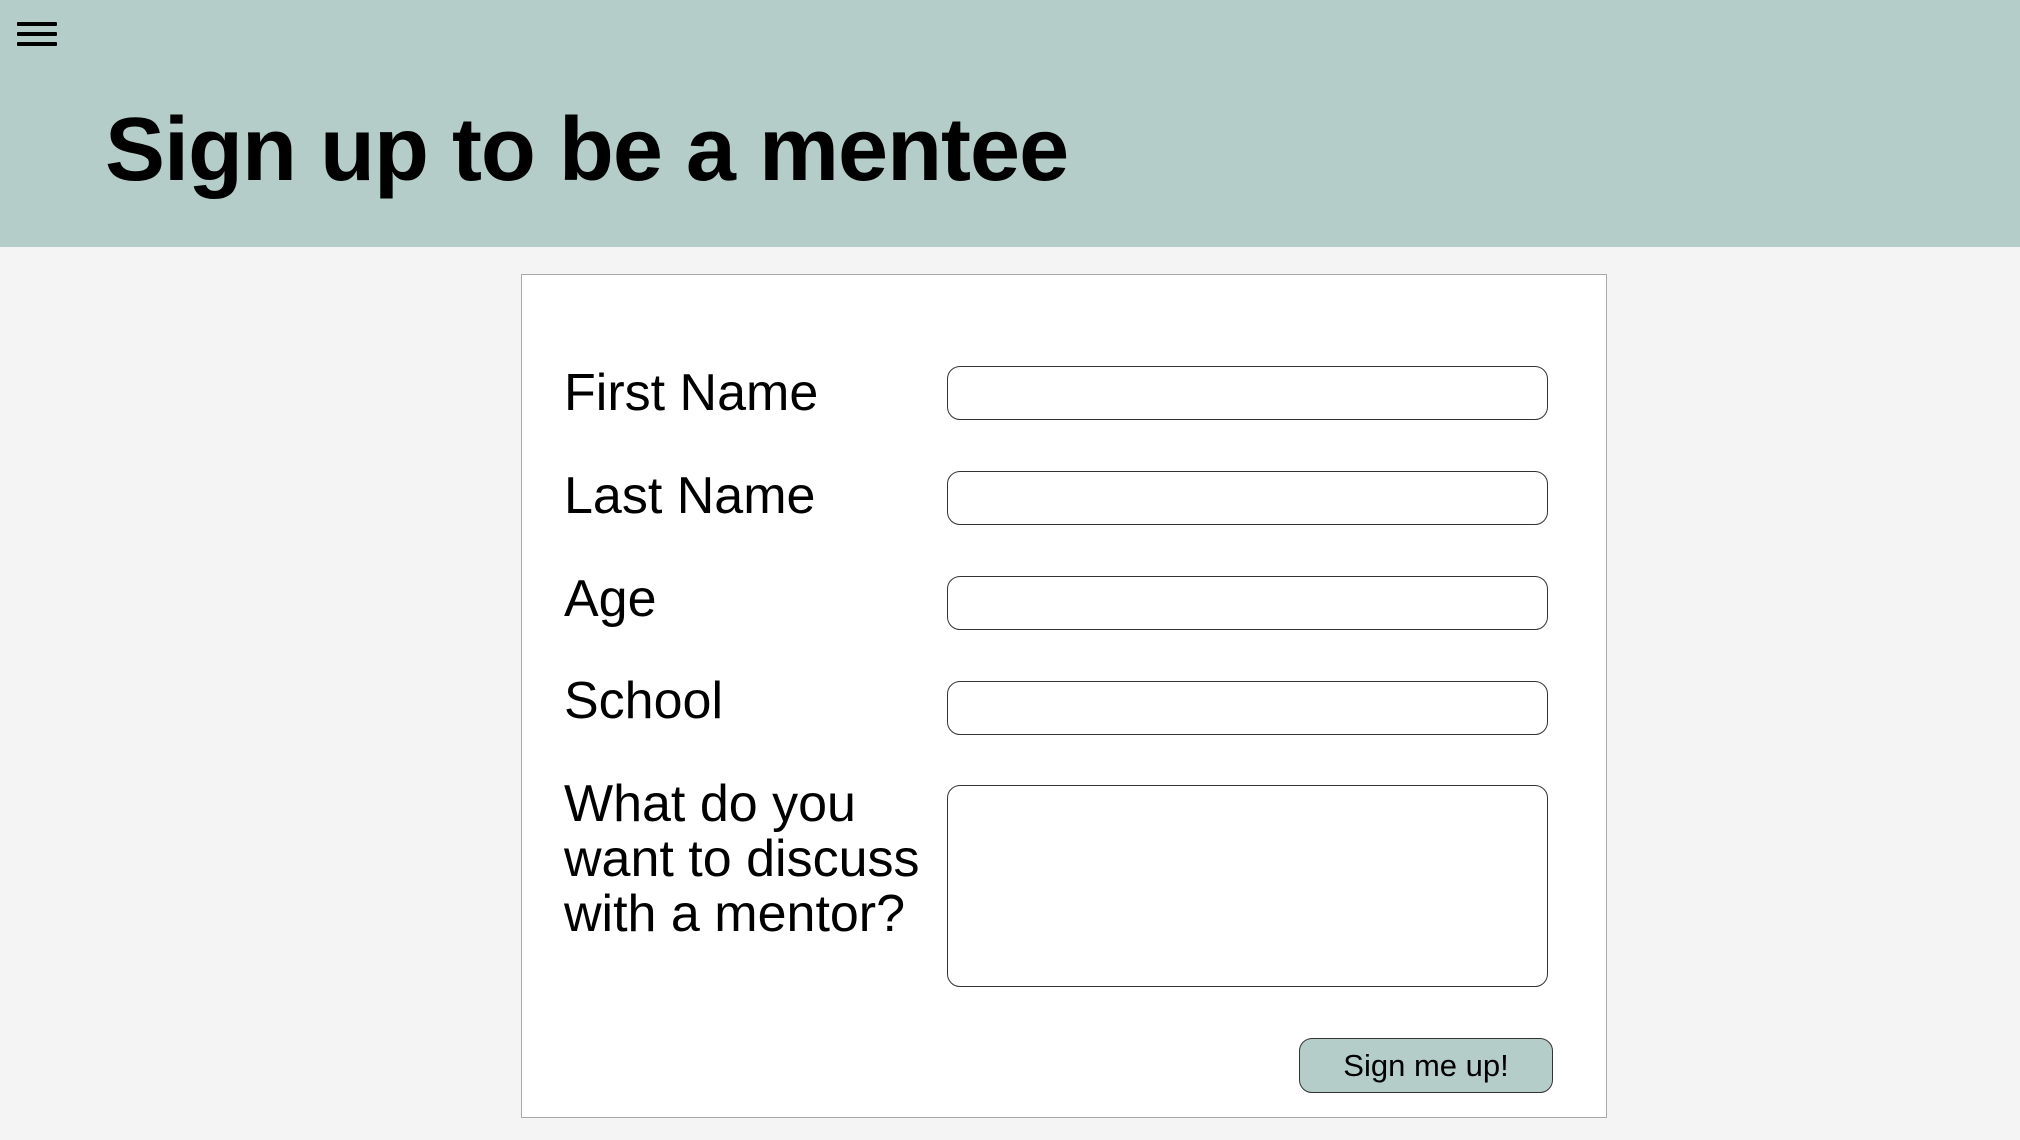 Image resolution: width=2020 pixels, height=1140 pixels. What do you see at coordinates (587, 150) in the screenshot?
I see `page-title: Sign up to be a mentee` at bounding box center [587, 150].